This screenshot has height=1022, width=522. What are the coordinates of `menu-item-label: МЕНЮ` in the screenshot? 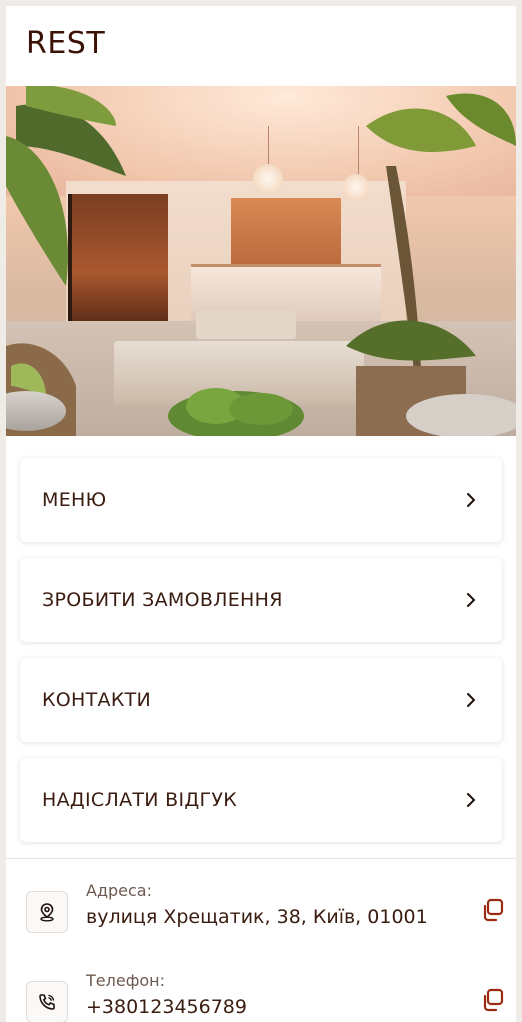 It's located at (74, 500).